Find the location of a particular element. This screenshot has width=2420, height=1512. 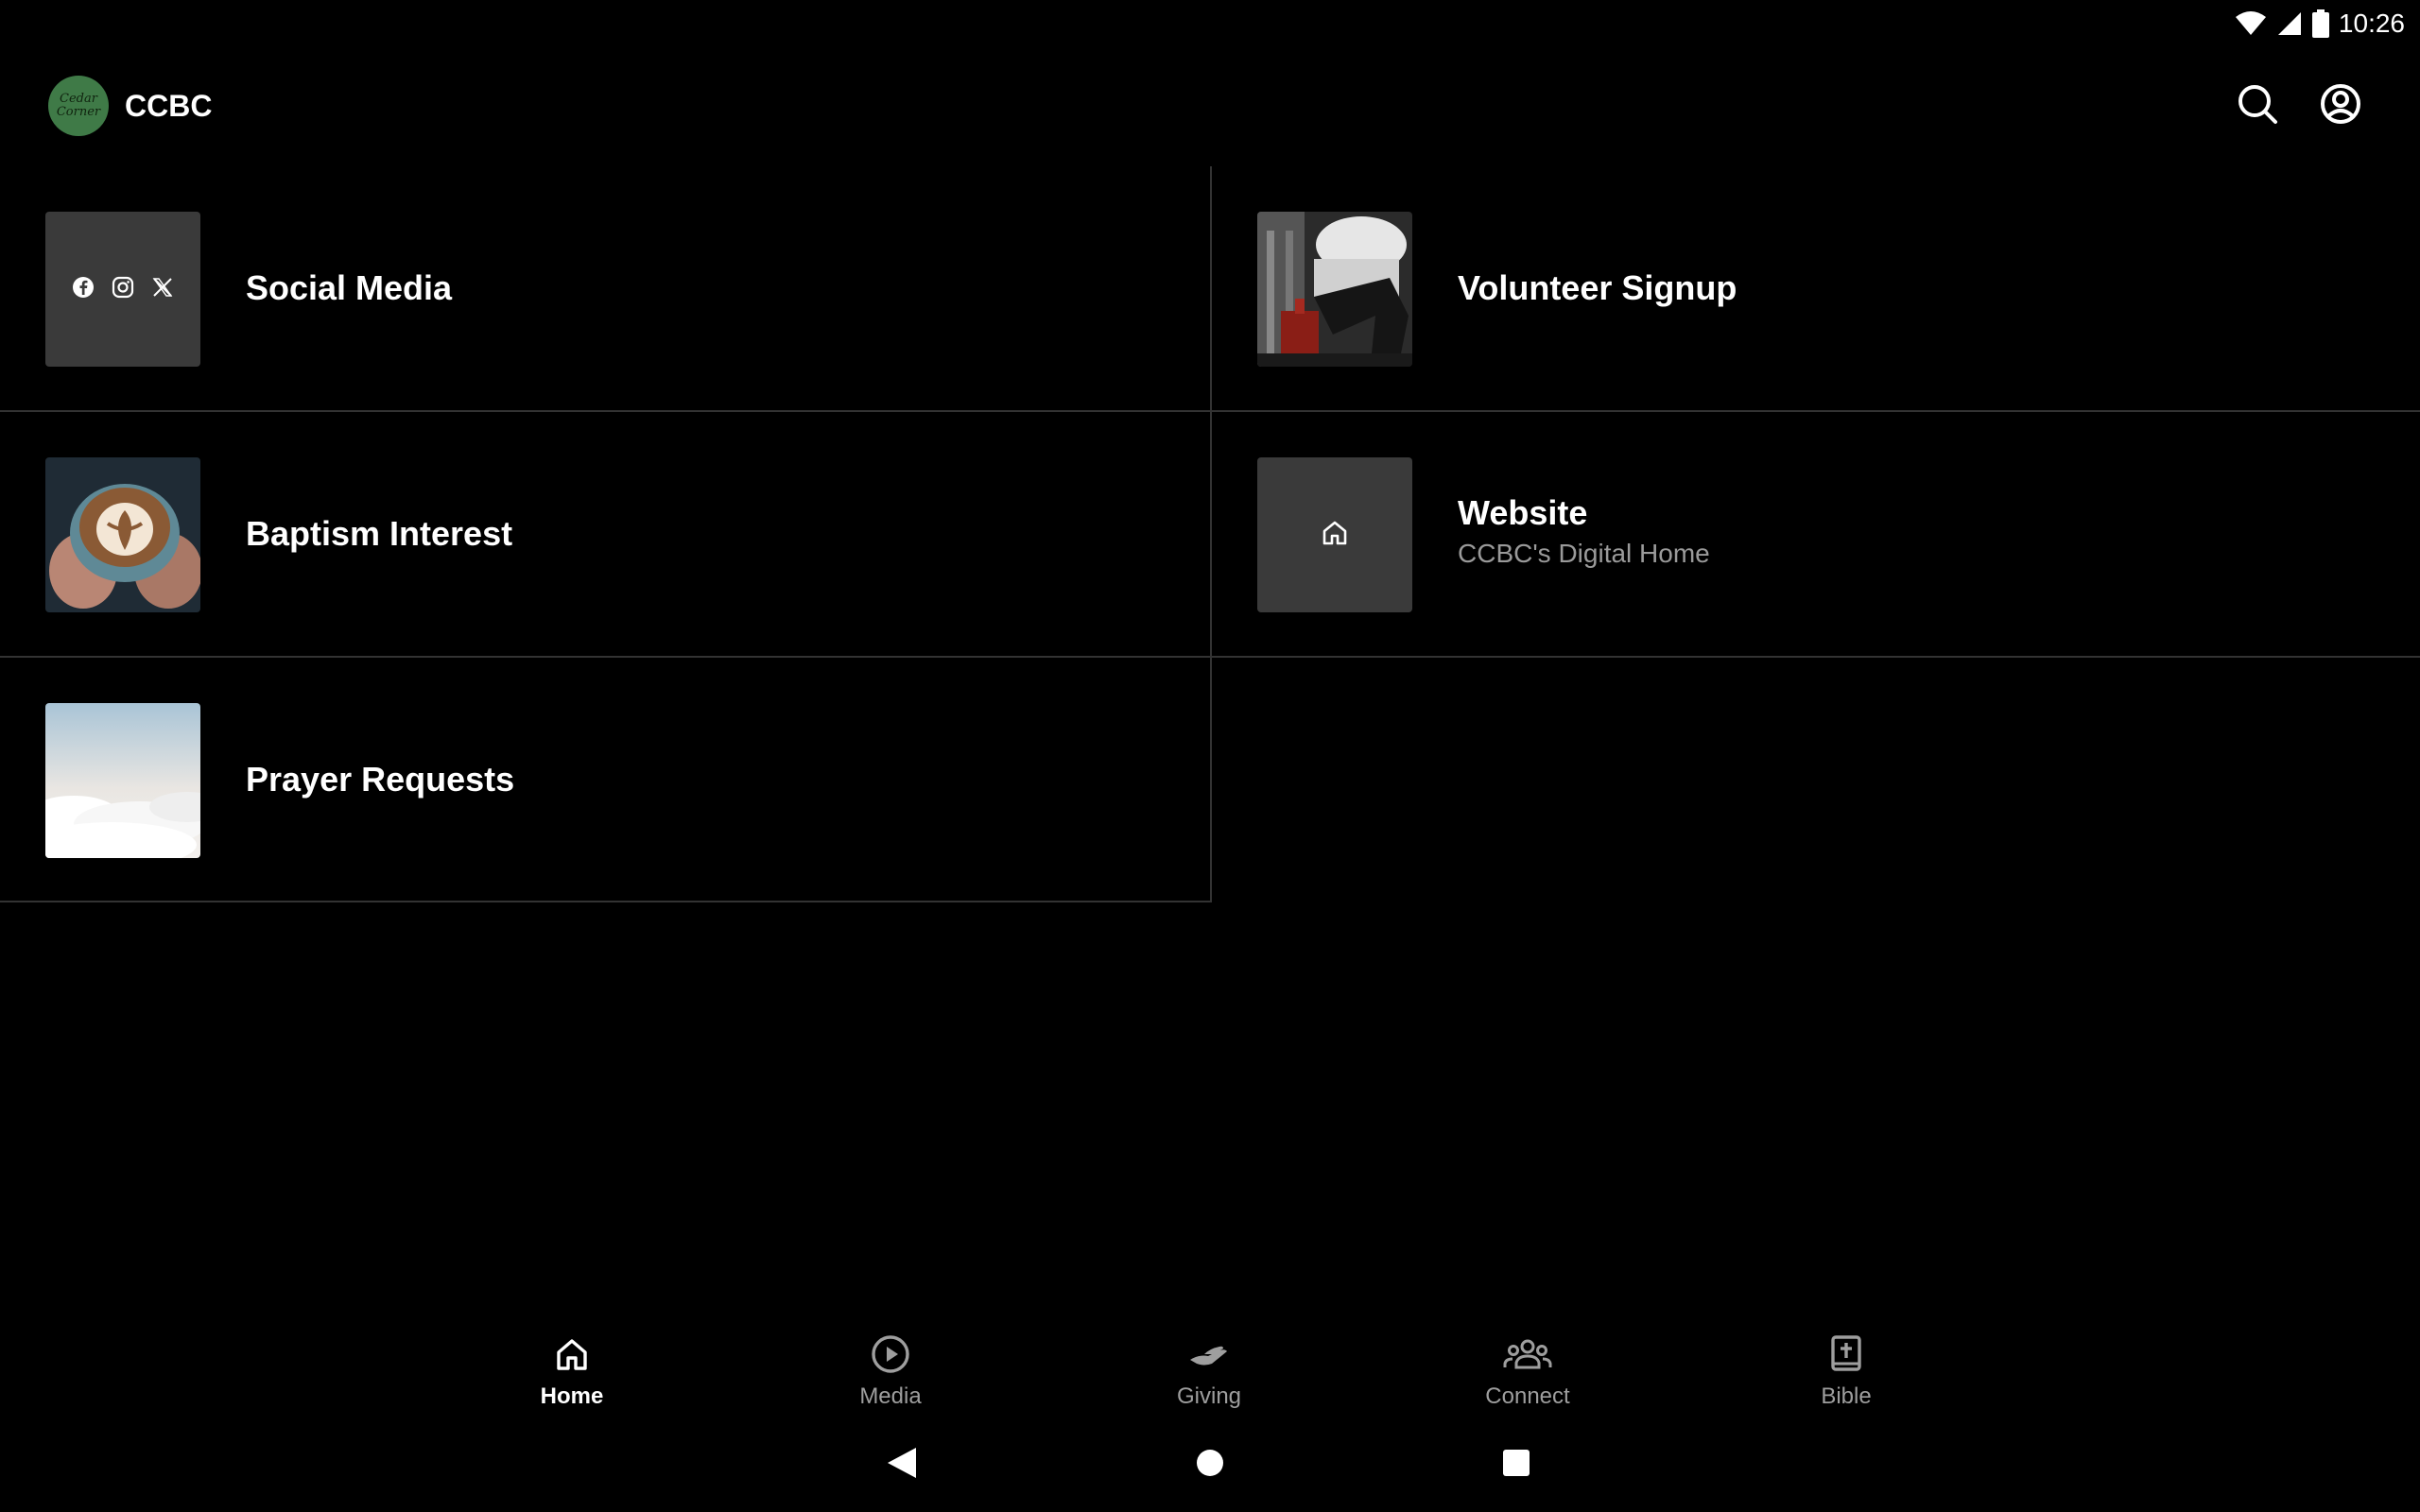

home-system-button is located at coordinates (1210, 1464).